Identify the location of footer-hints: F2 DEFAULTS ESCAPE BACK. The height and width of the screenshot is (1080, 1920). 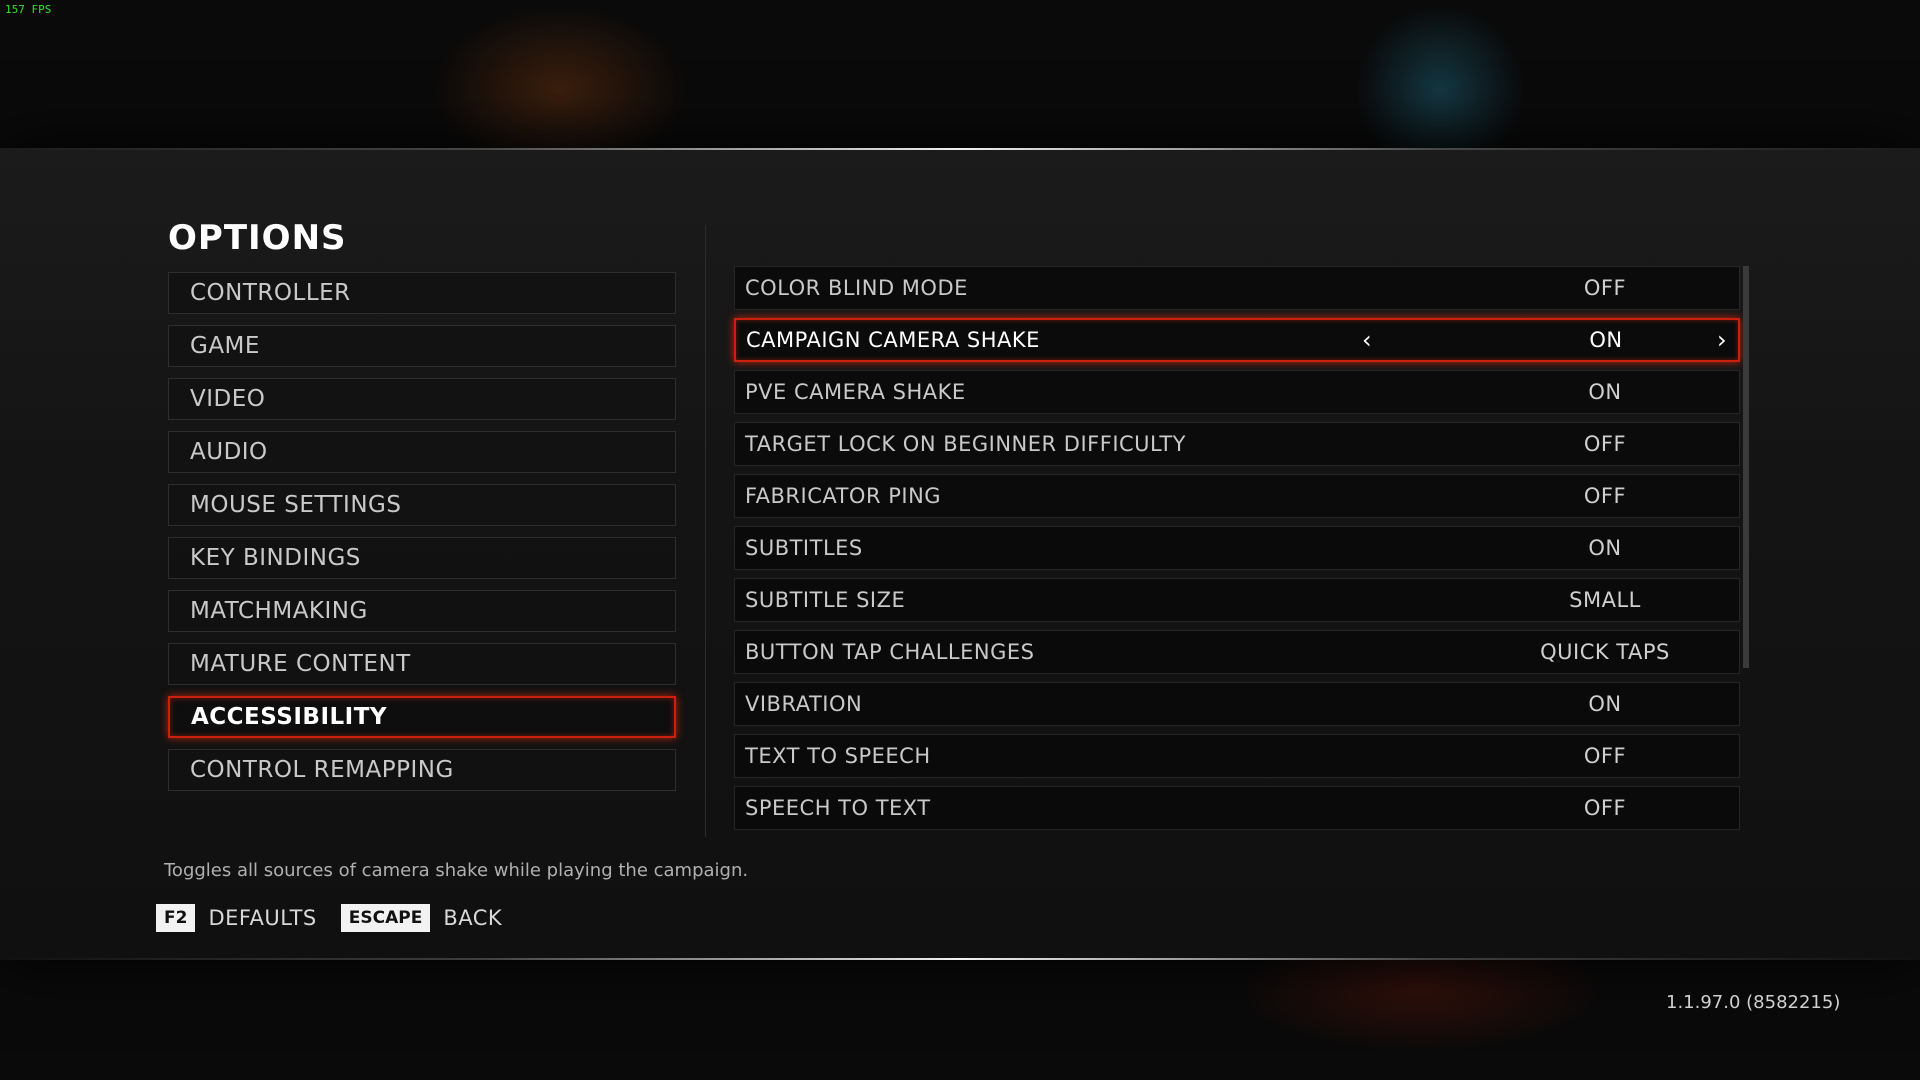
(341, 918).